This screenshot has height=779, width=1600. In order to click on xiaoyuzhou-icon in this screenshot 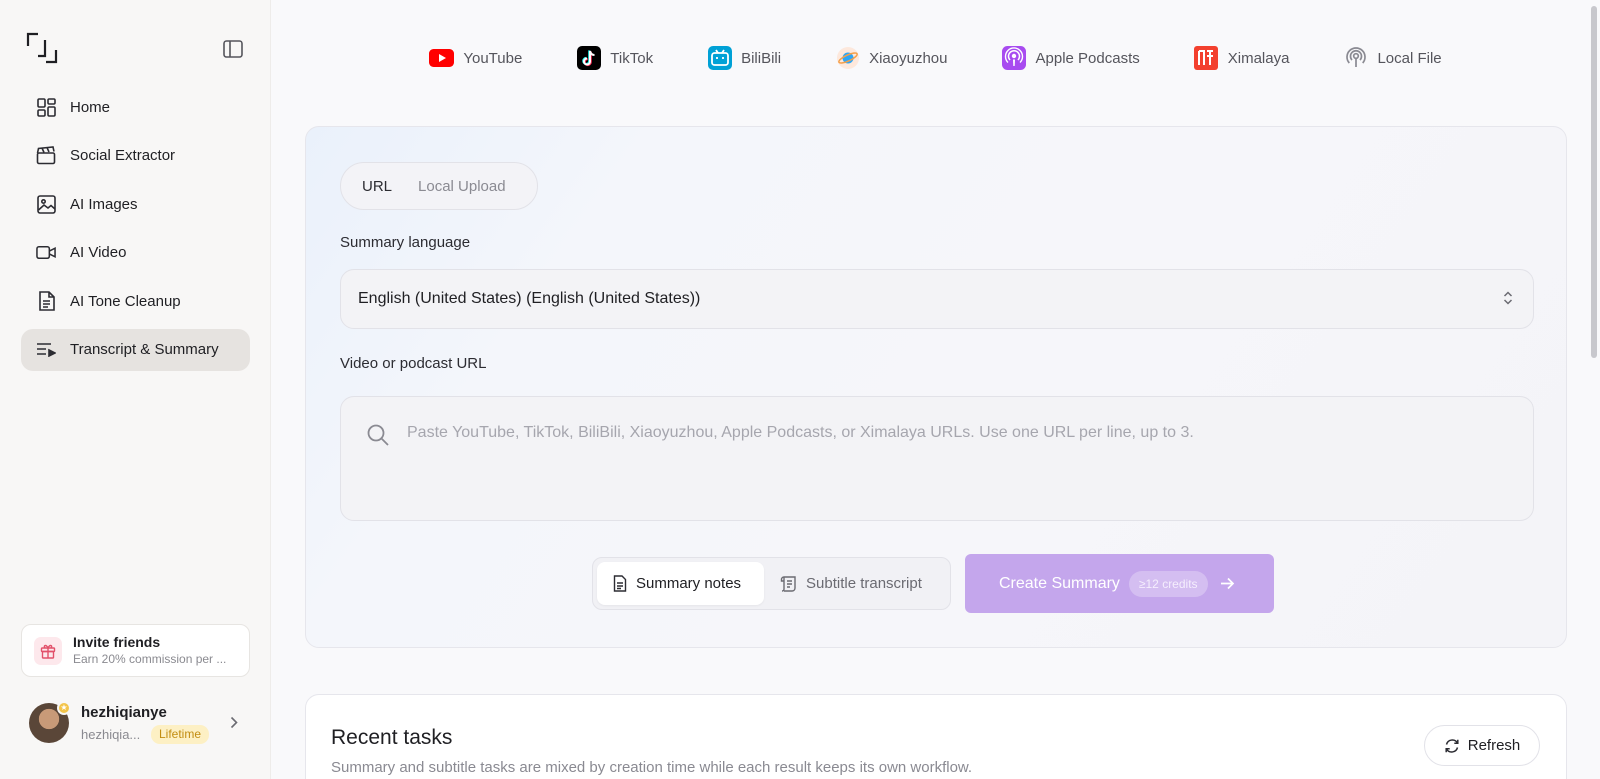, I will do `click(847, 58)`.